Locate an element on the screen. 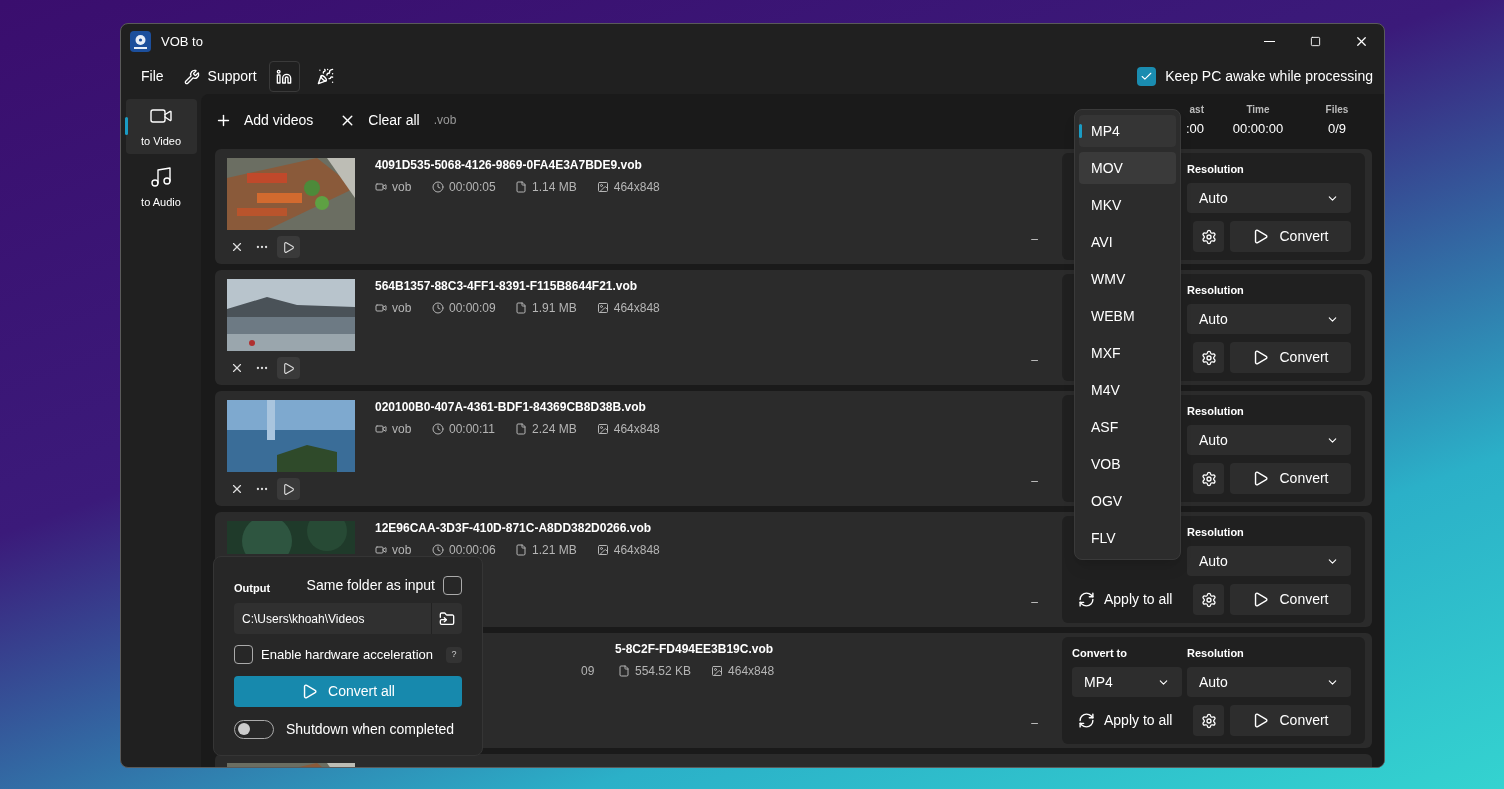 The image size is (1504, 789). convert-all-button: Convert all is located at coordinates (348, 691).